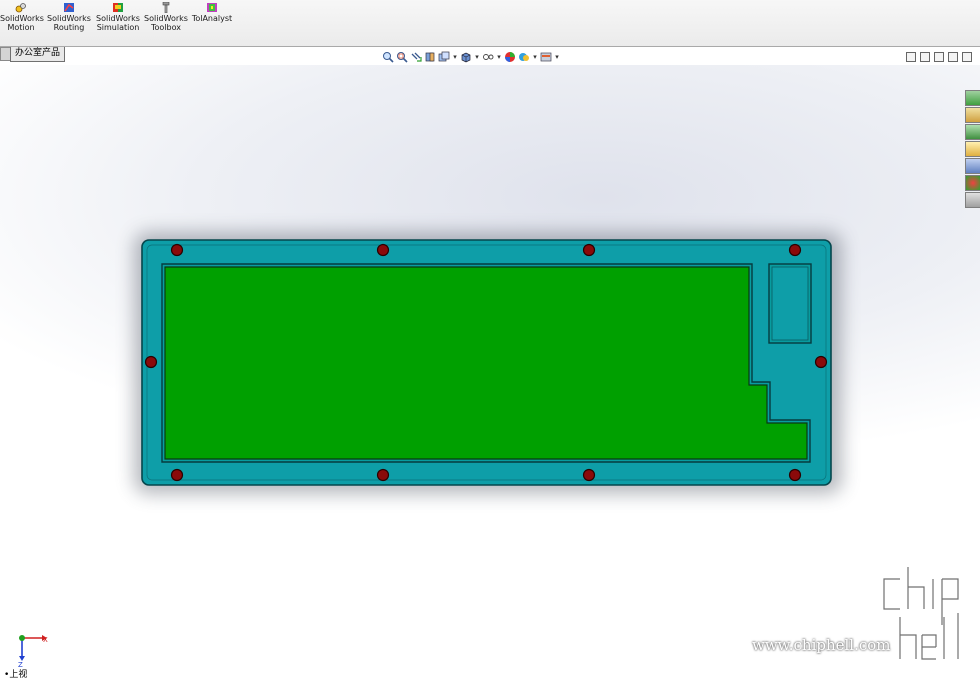  What do you see at coordinates (45, 640) in the screenshot?
I see `x-axis-label: X` at bounding box center [45, 640].